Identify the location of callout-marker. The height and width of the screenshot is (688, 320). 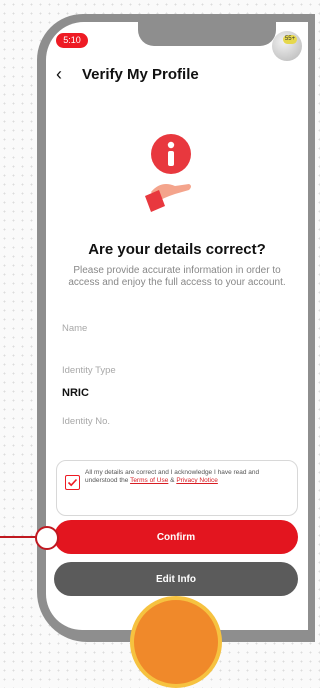
(47, 538).